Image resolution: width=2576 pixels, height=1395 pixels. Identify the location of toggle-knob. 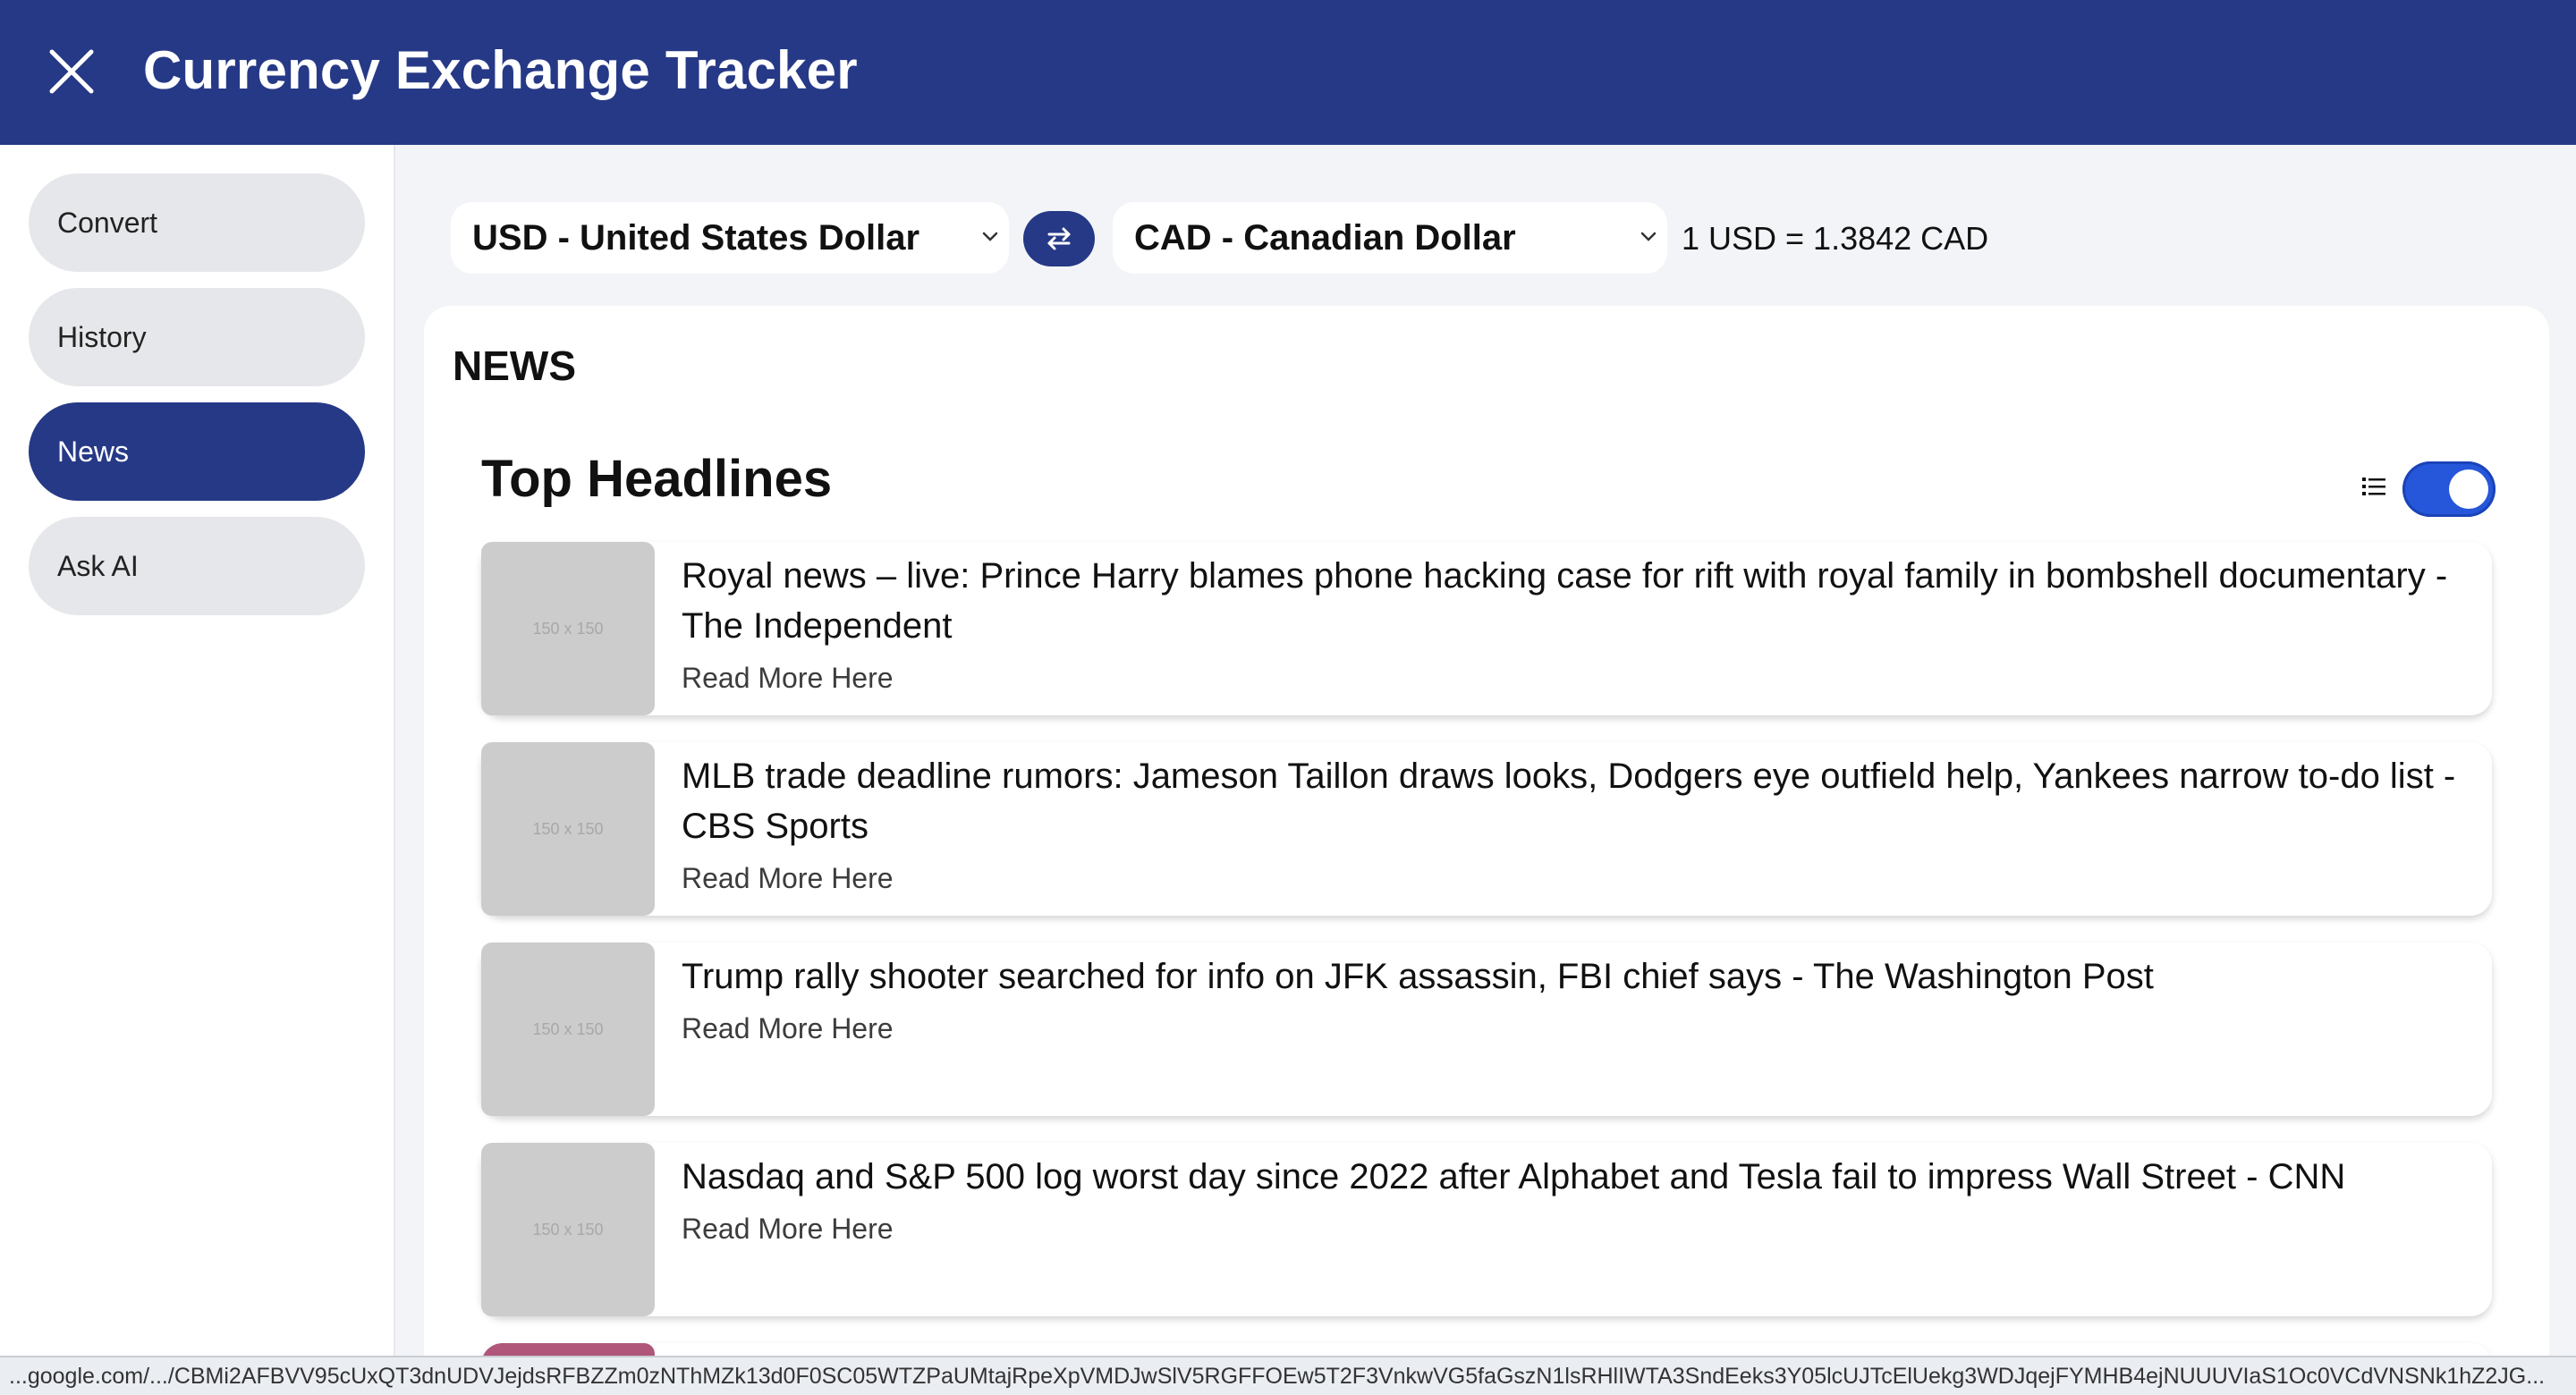
(2468, 489).